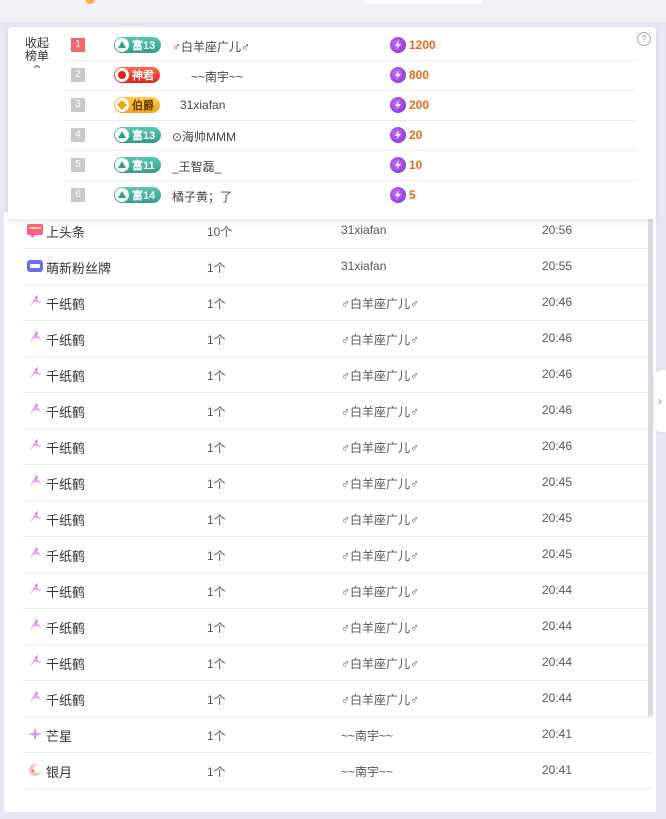 Image resolution: width=666 pixels, height=819 pixels. What do you see at coordinates (78, 105) in the screenshot?
I see `rank-number: 3` at bounding box center [78, 105].